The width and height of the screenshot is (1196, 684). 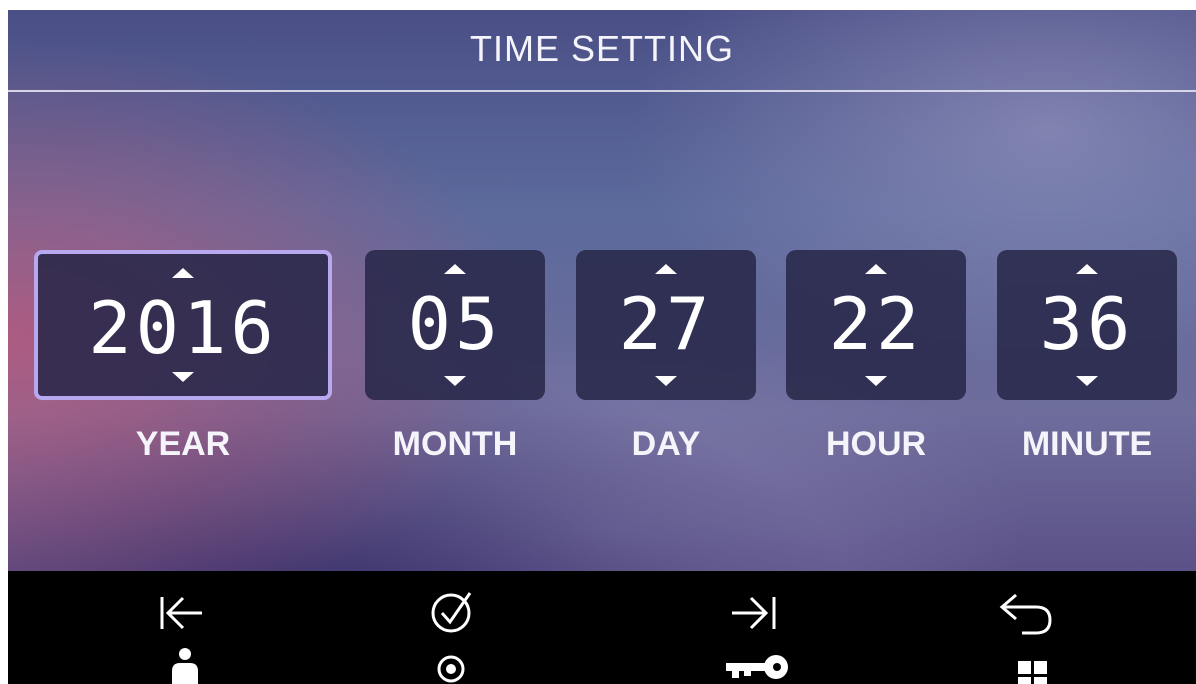 I want to click on year-spinner: 2016, so click(x=183, y=325).